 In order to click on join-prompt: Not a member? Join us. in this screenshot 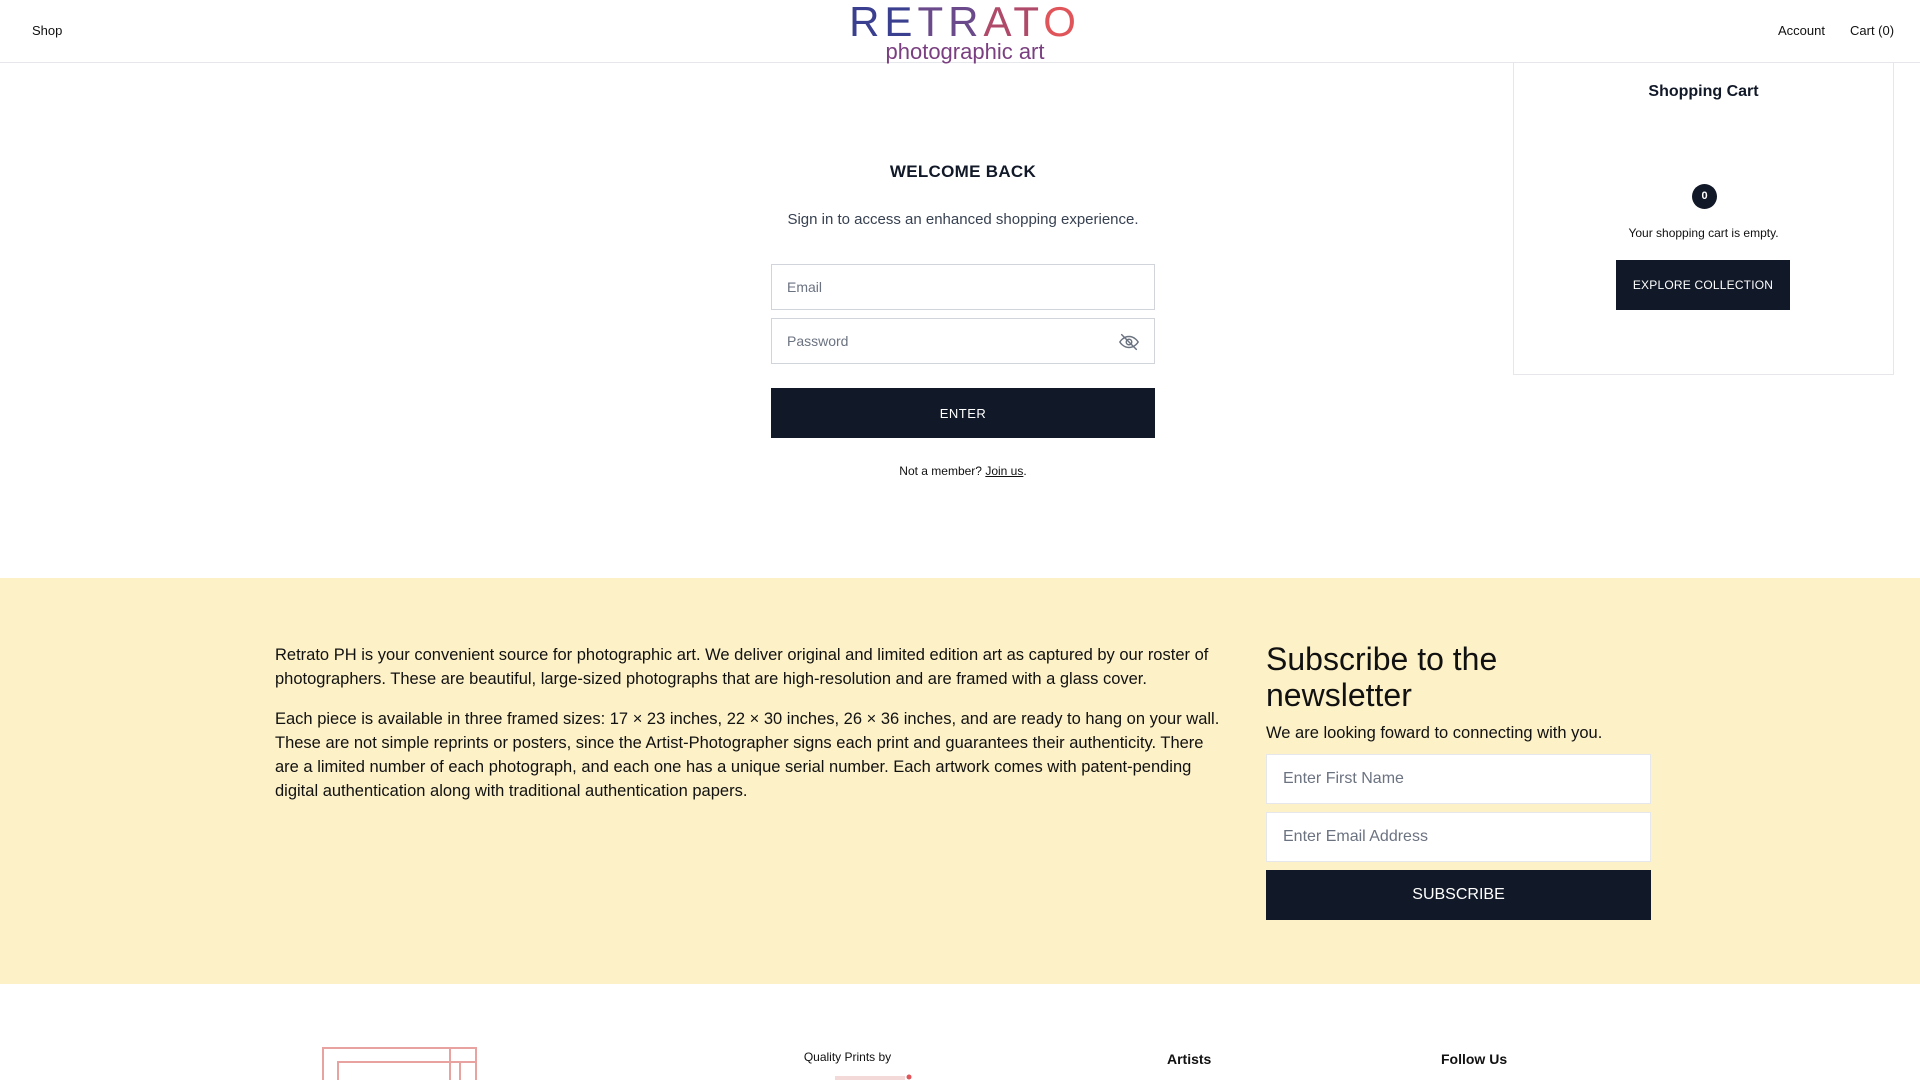, I will do `click(963, 471)`.